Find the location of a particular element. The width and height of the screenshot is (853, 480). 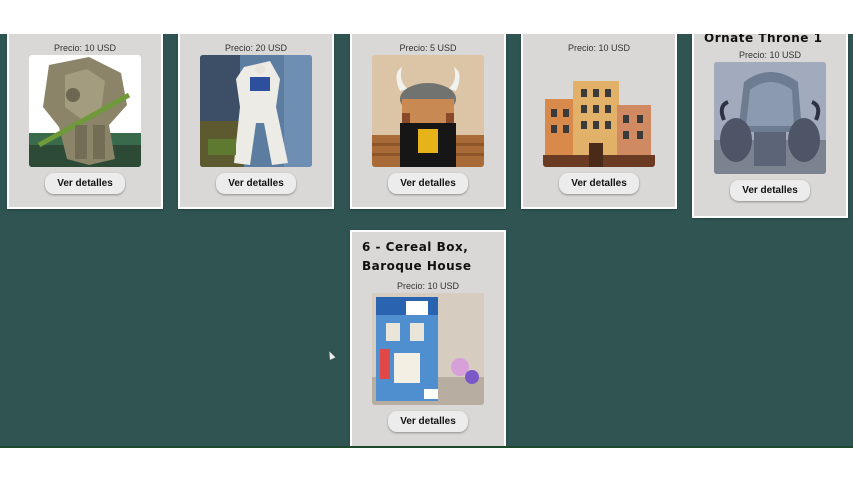

product-title: Ornate Throne 1 is located at coordinates (763, 39).